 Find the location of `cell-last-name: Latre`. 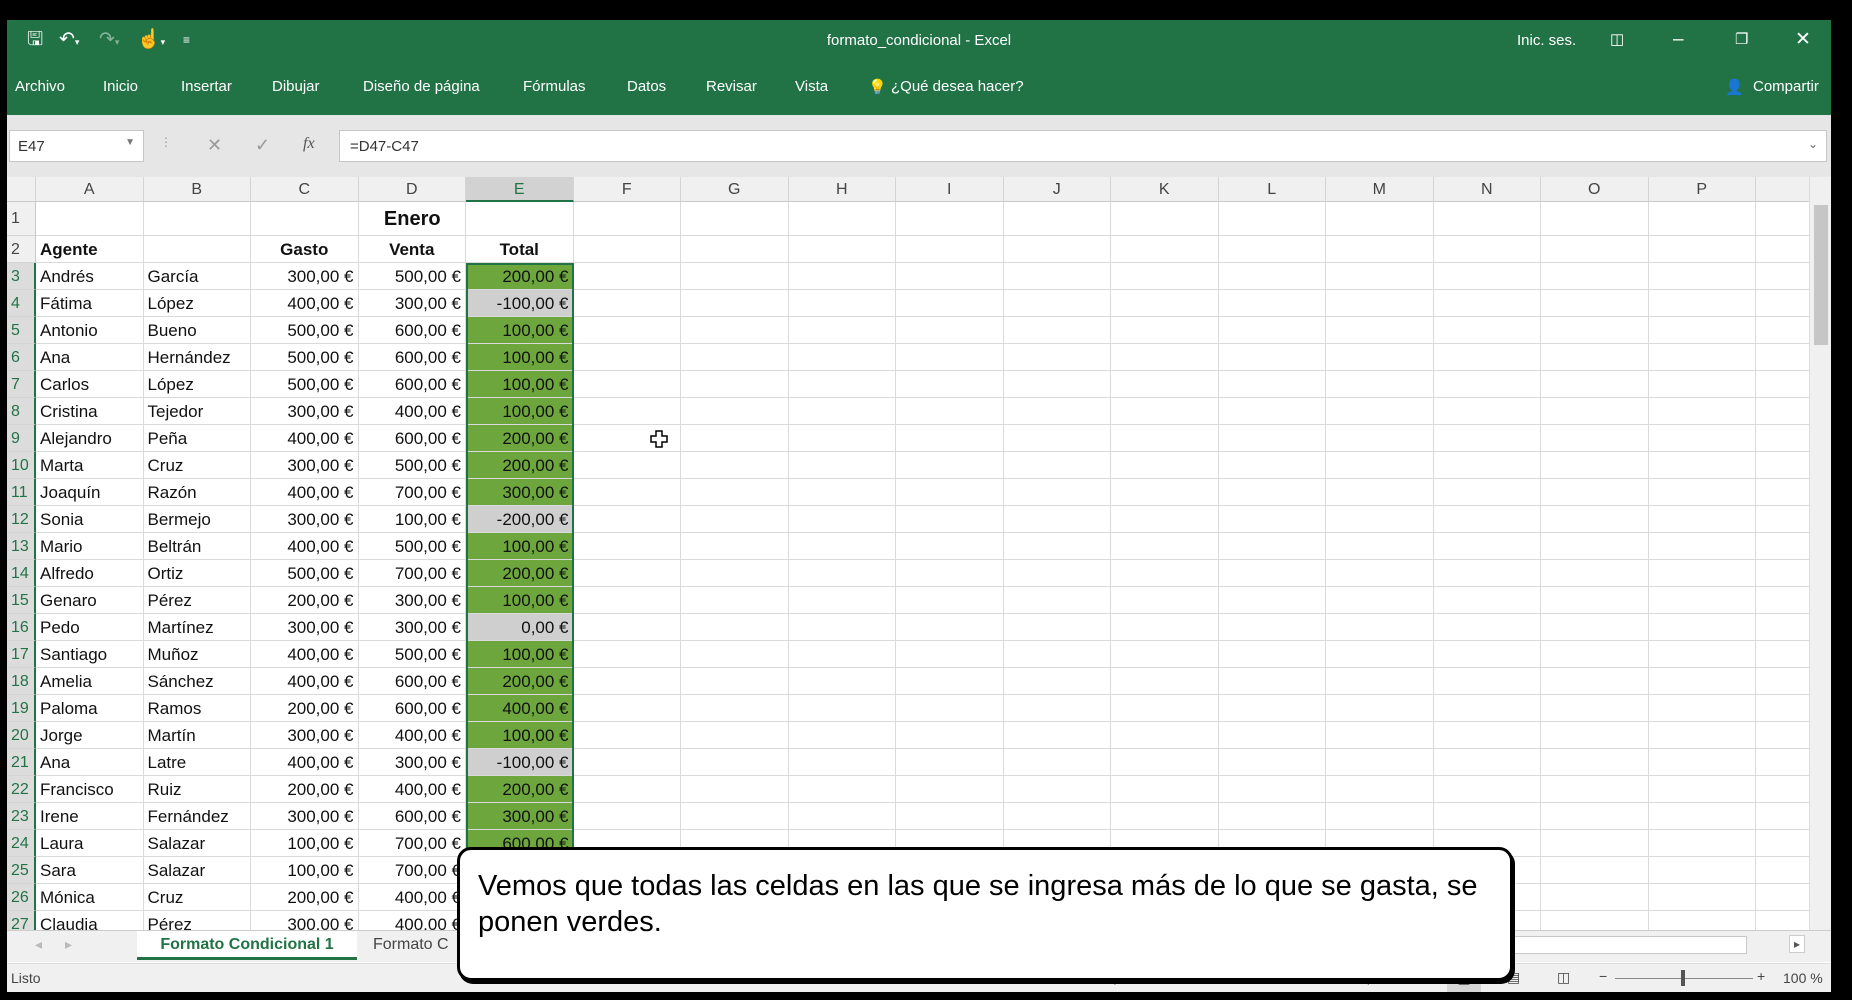

cell-last-name: Latre is located at coordinates (197, 762).